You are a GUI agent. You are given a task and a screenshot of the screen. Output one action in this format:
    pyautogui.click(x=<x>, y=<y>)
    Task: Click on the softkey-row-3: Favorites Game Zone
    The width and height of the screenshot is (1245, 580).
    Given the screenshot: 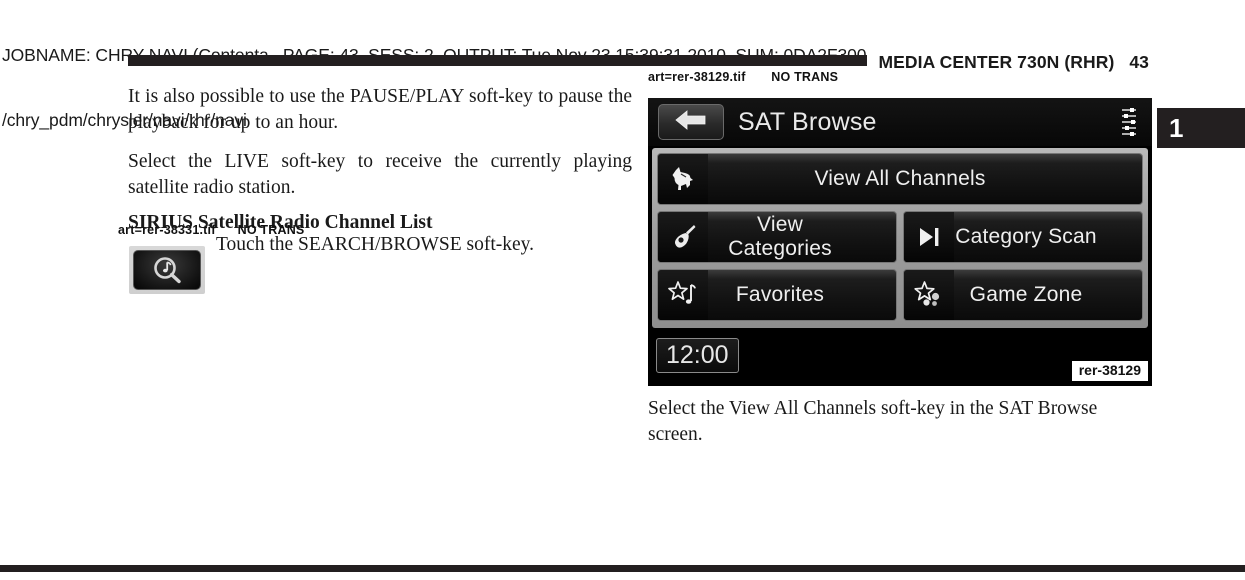 What is the action you would take?
    pyautogui.click(x=900, y=295)
    